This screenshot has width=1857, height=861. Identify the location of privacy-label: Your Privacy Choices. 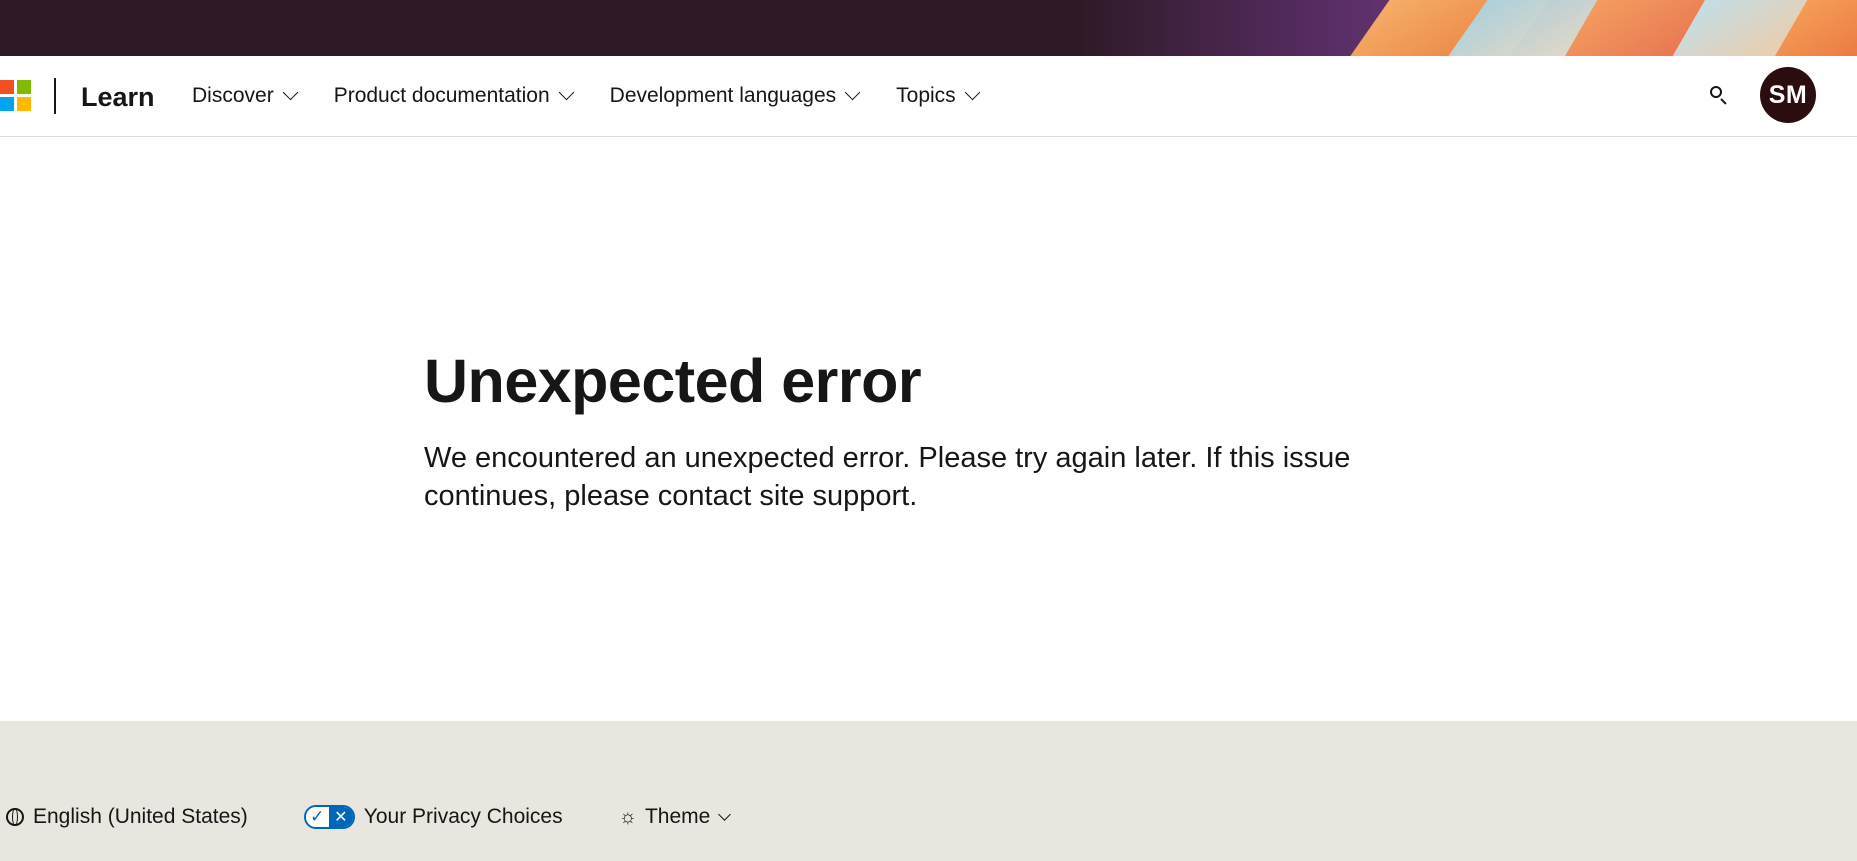
(463, 816).